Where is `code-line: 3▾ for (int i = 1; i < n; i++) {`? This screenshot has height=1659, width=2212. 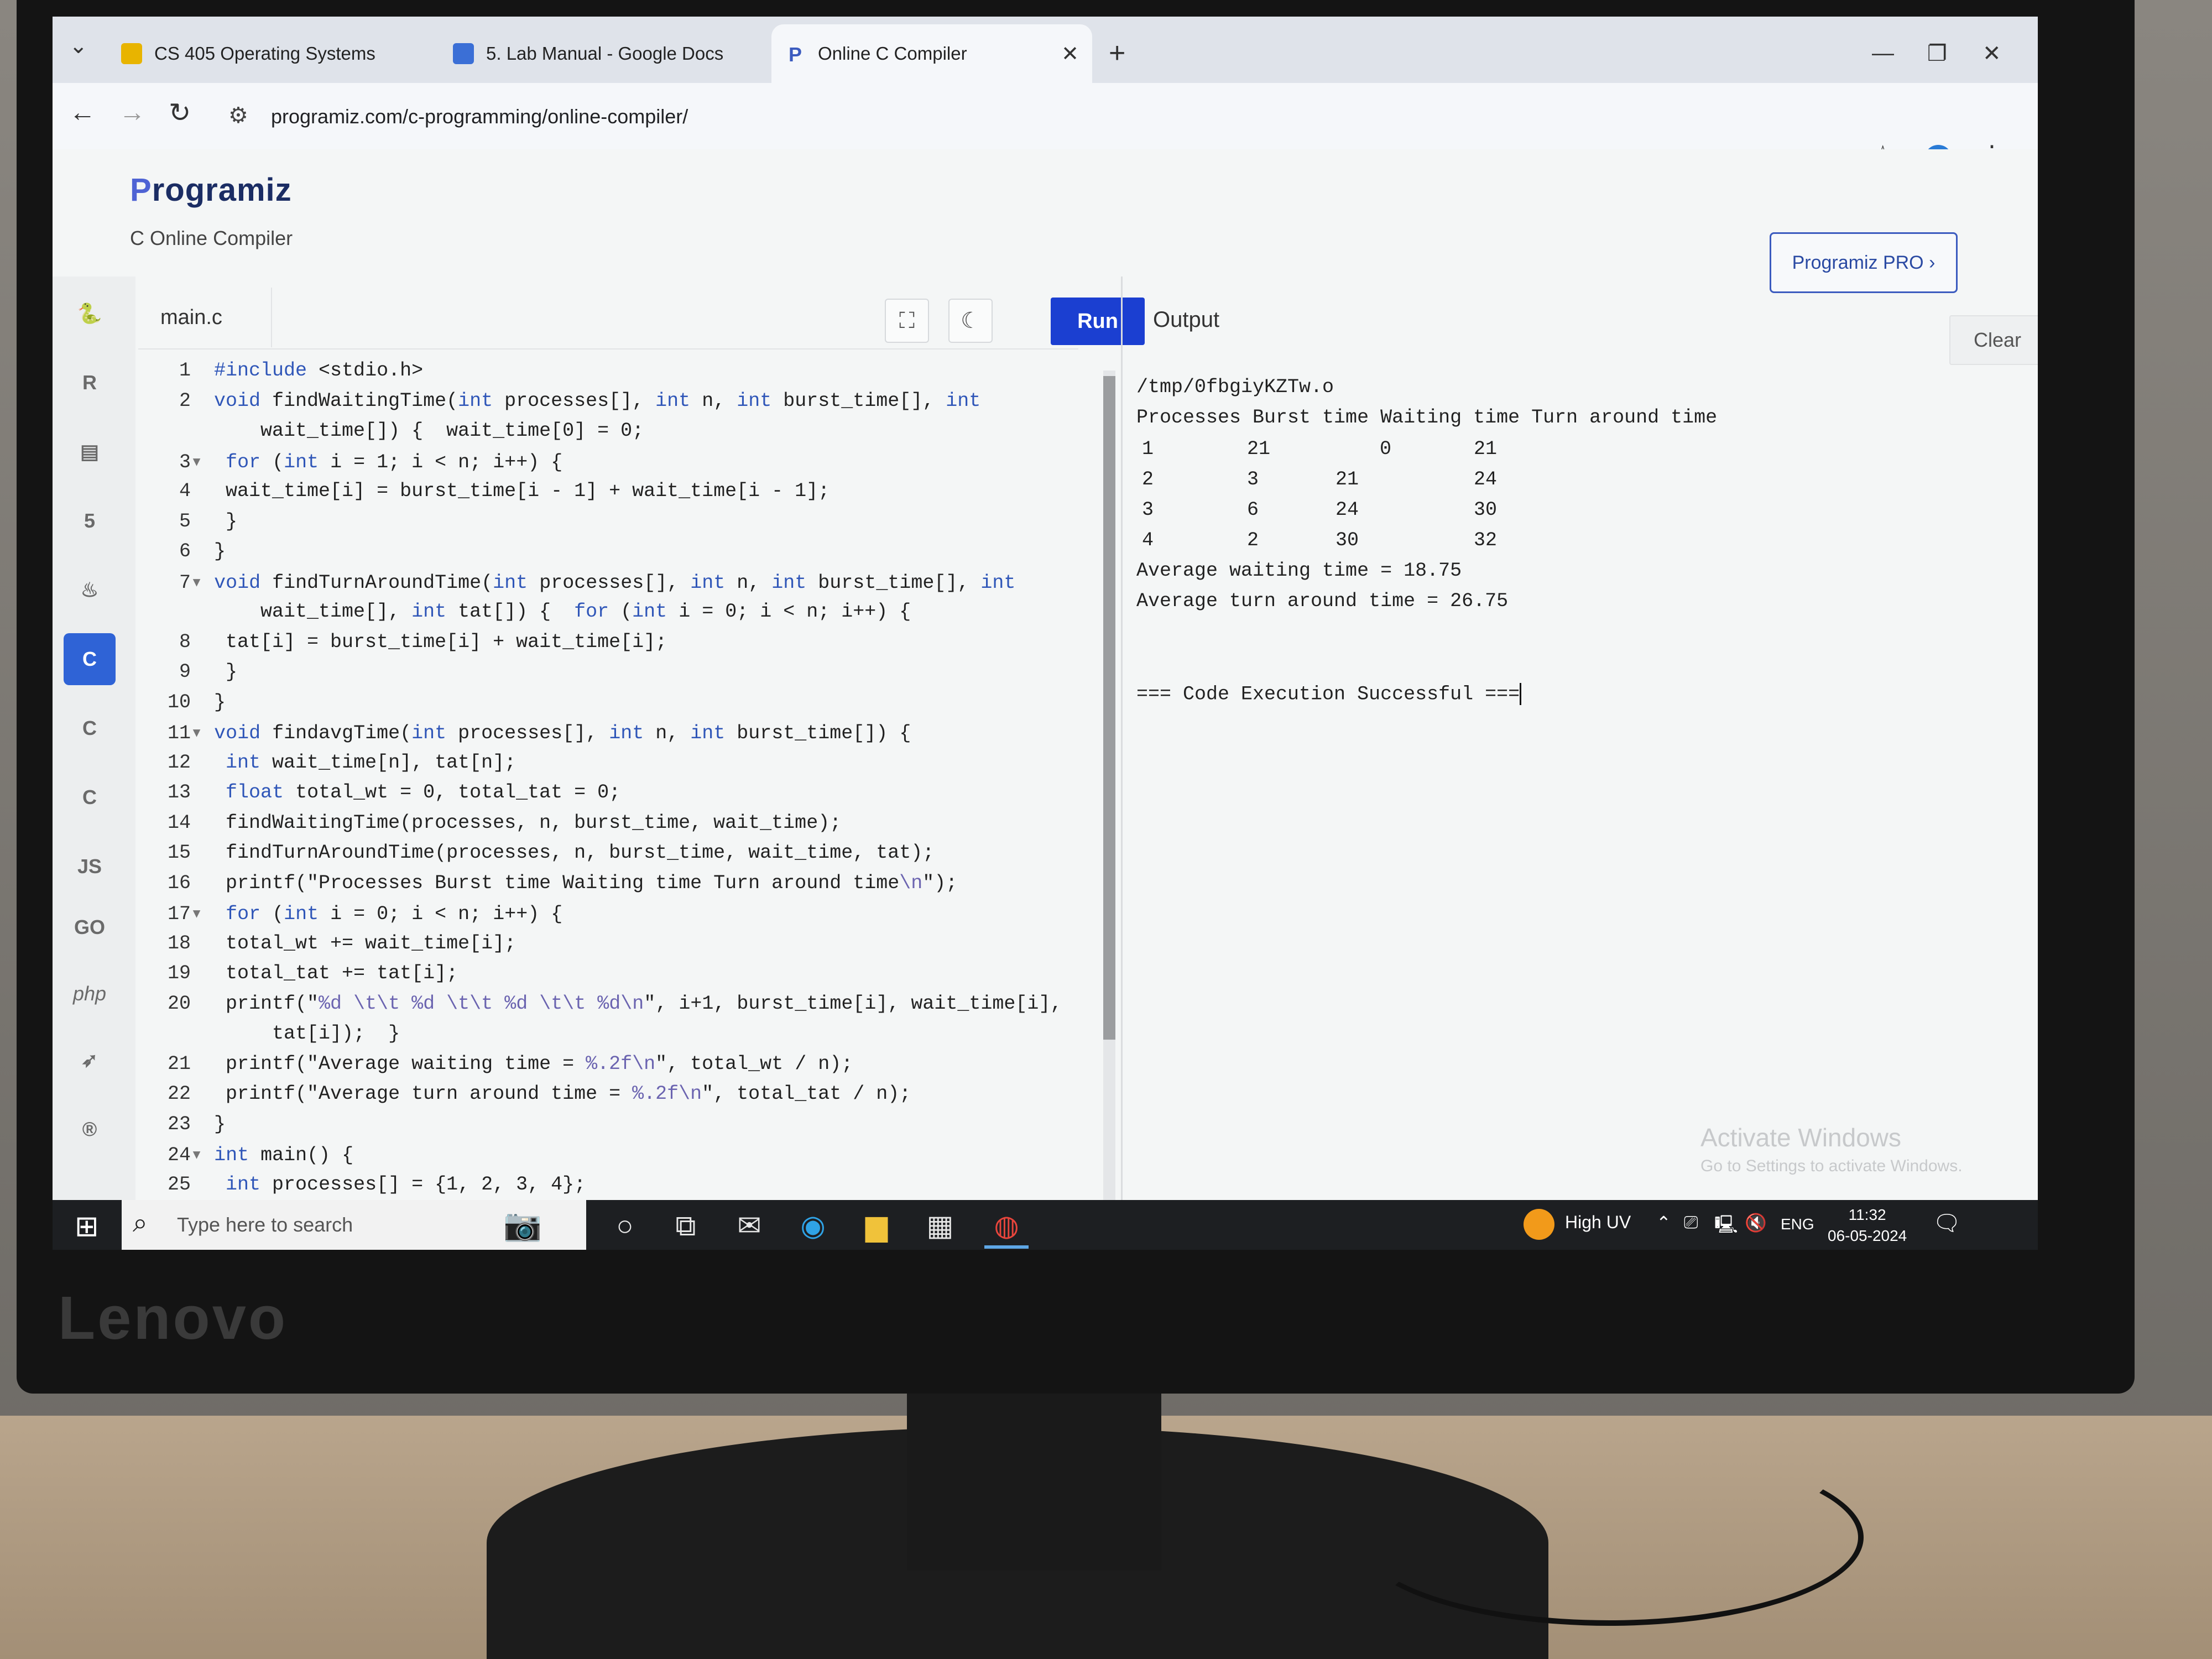
code-line: 3▾ for (int i = 1; i < n; i++) { is located at coordinates (350, 462).